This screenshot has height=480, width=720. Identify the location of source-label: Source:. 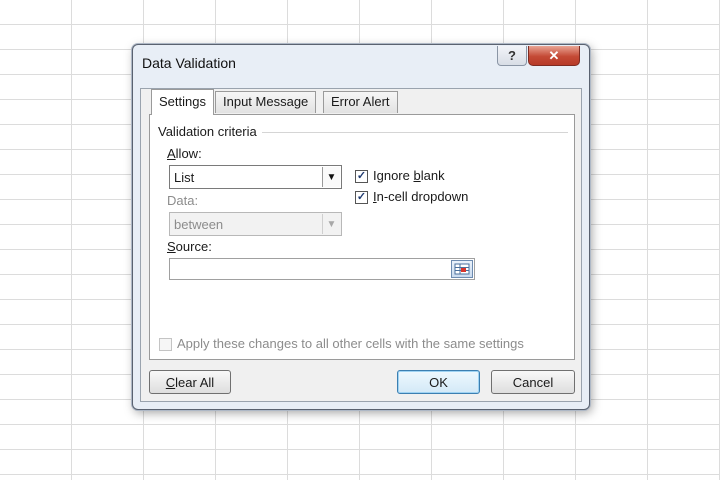
(189, 246).